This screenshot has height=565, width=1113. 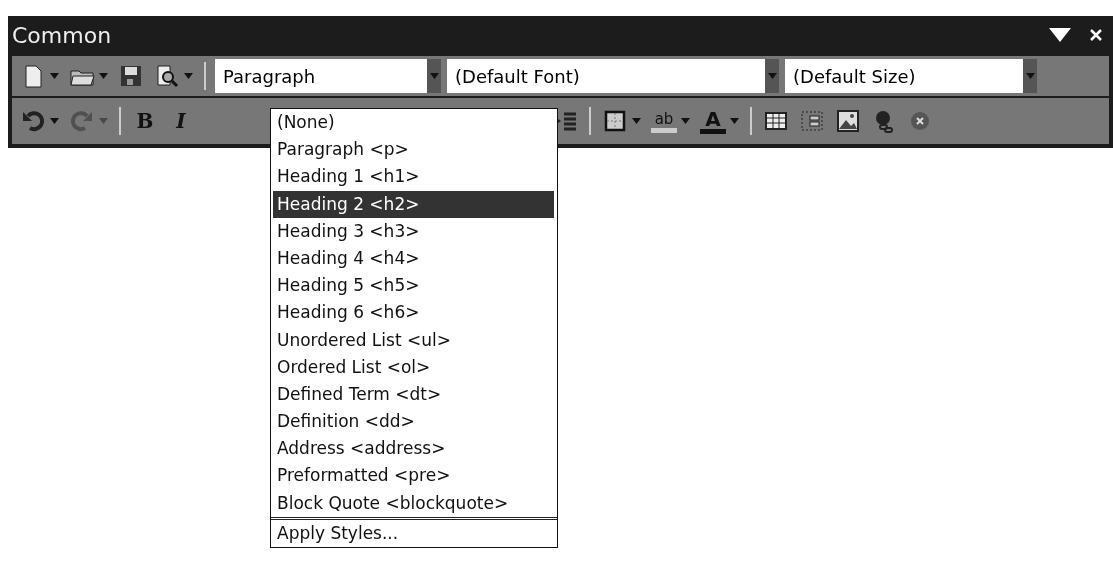 What do you see at coordinates (414, 258) in the screenshot?
I see `menu-item: Heading 4 <h4>` at bounding box center [414, 258].